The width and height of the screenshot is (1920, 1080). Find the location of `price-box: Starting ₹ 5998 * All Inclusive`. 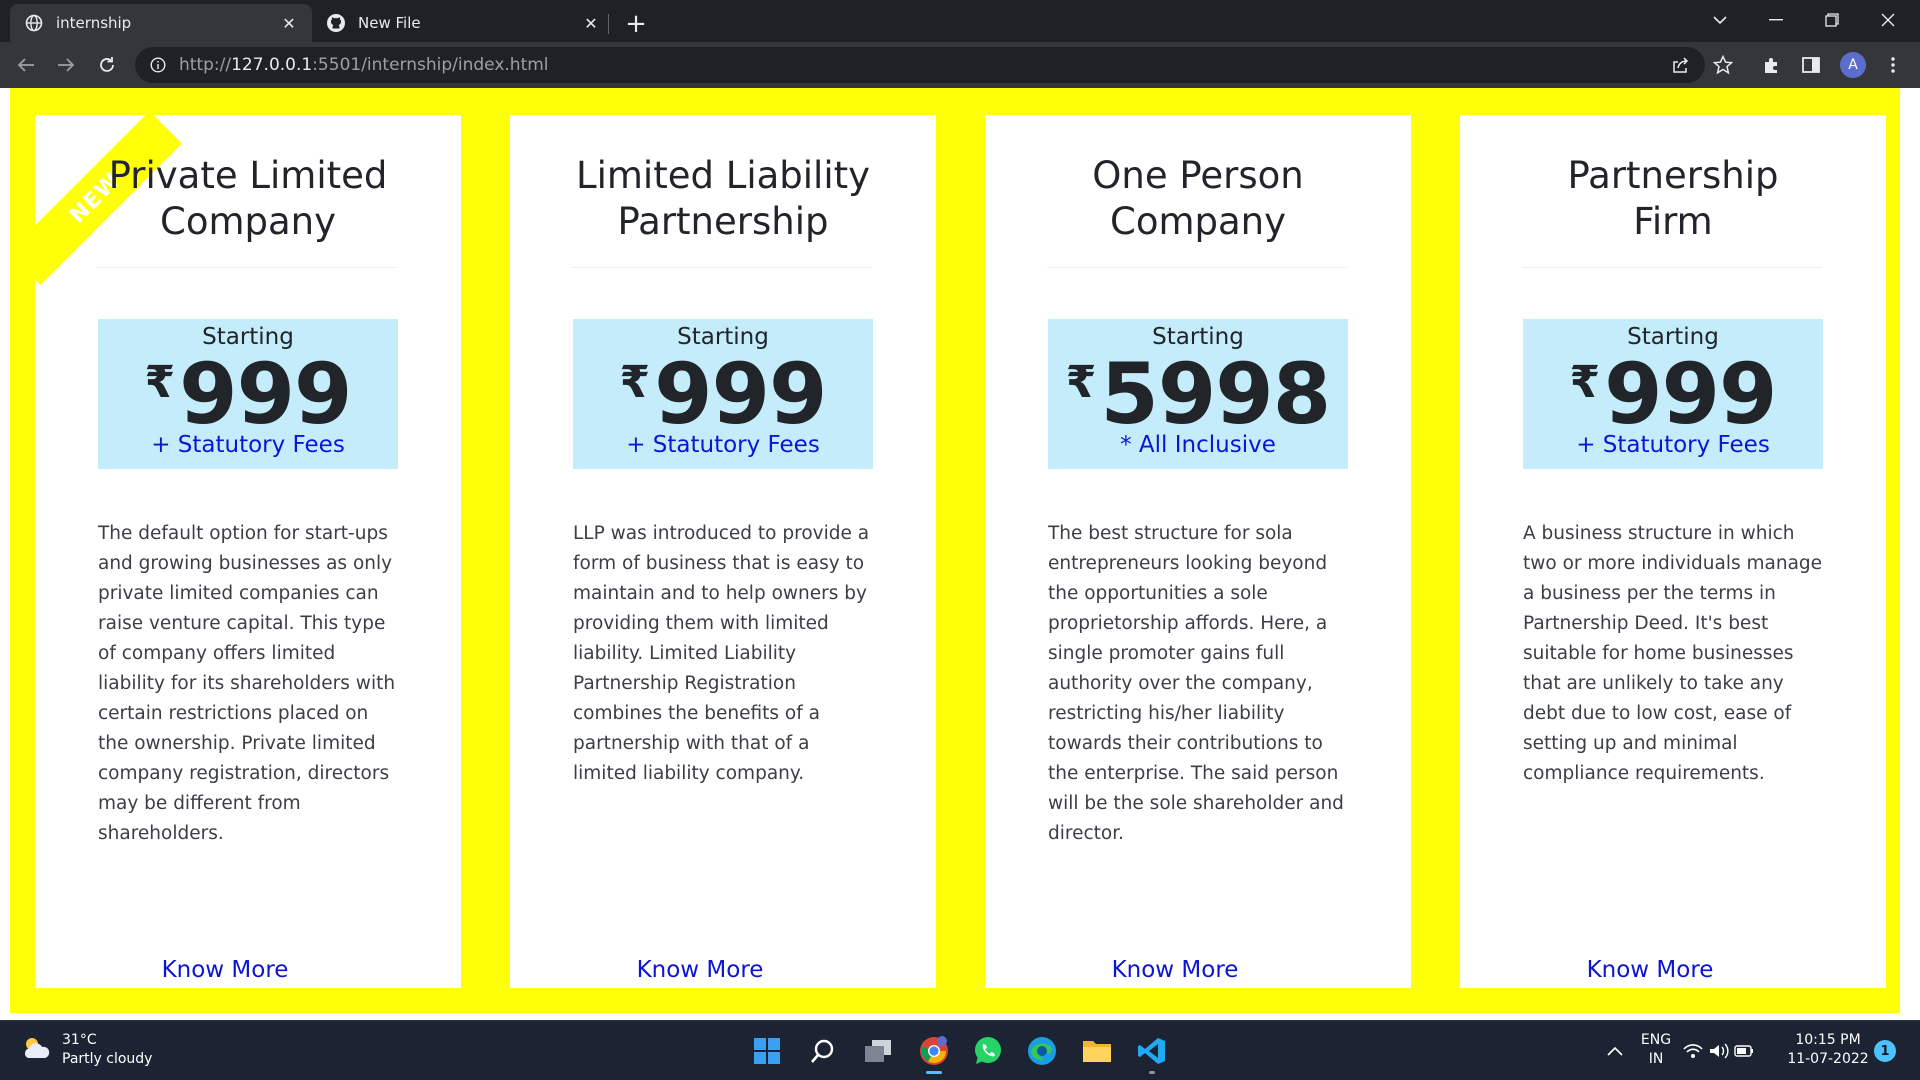

price-box: Starting ₹ 5998 * All Inclusive is located at coordinates (1198, 394).